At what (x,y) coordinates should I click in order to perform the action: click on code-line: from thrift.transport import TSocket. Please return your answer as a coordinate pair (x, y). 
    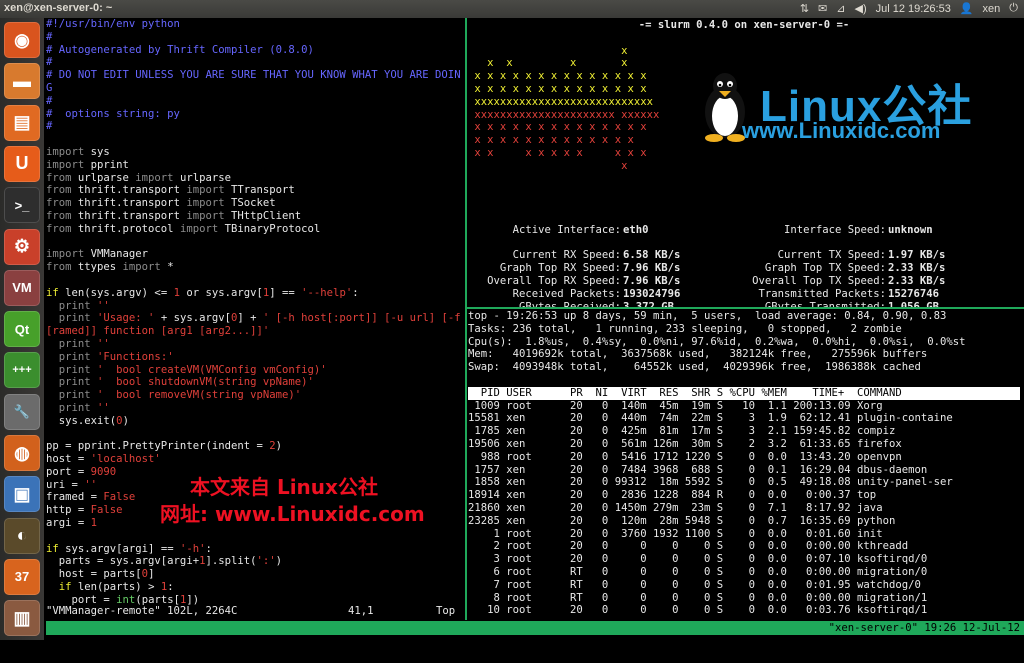
    Looking at the image, I should click on (255, 203).